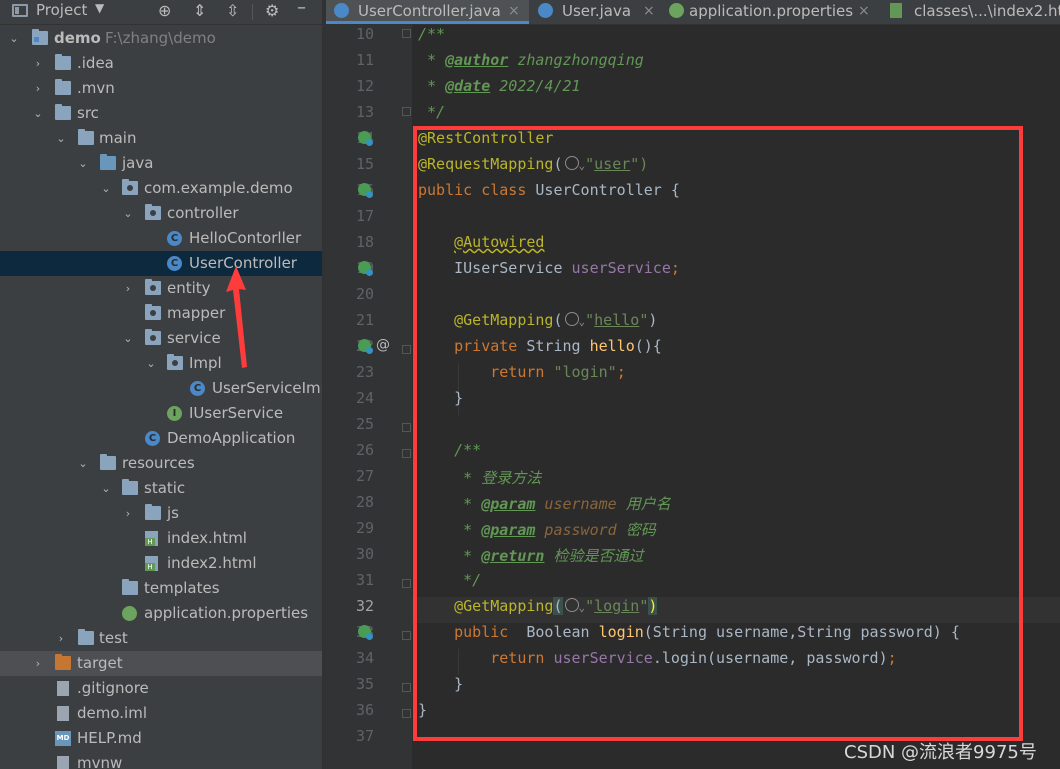  I want to click on line-number: 21, so click(364, 320).